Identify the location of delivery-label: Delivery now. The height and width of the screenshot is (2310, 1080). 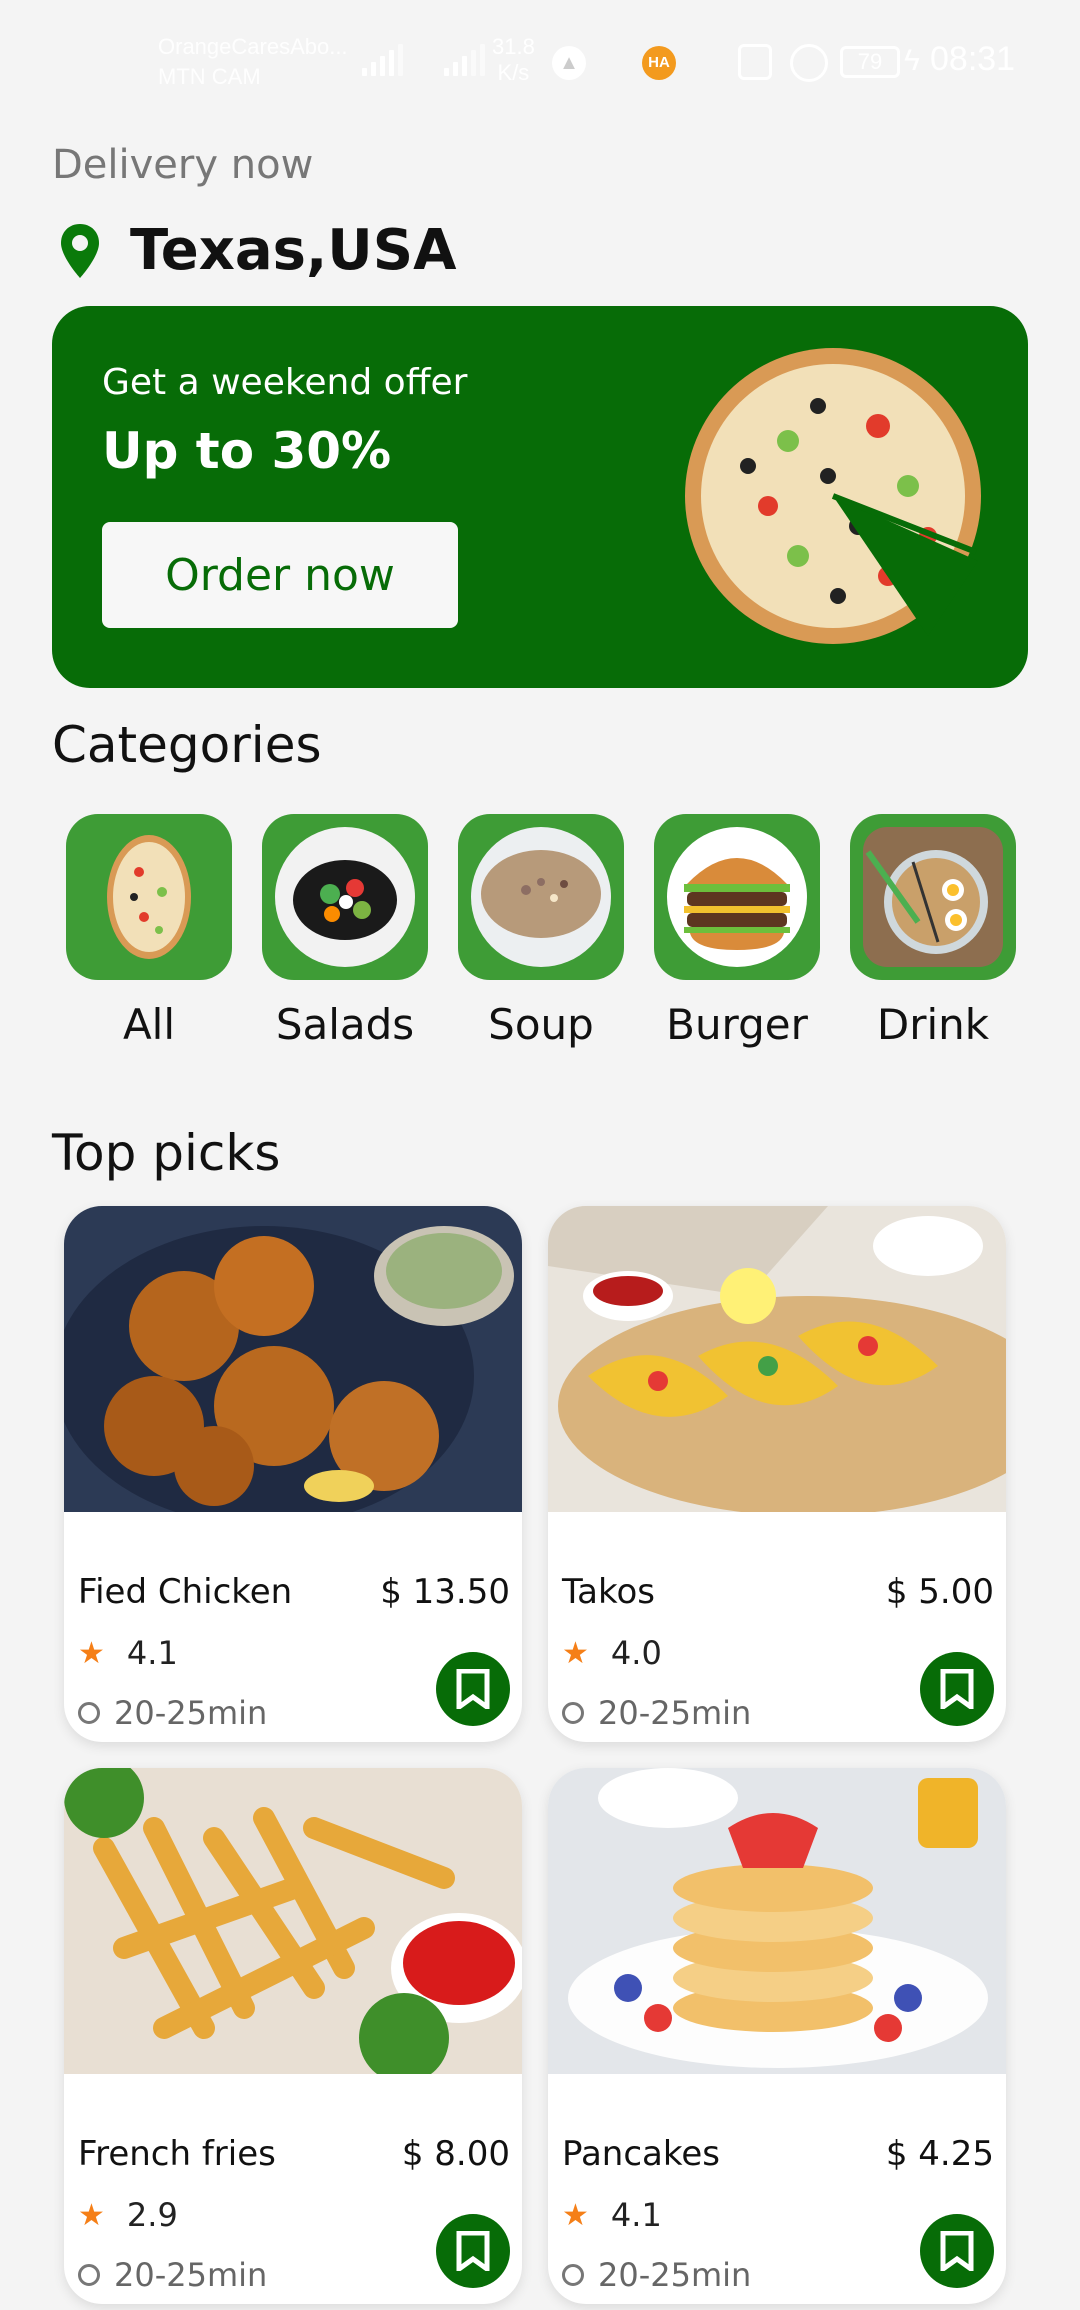
(183, 165).